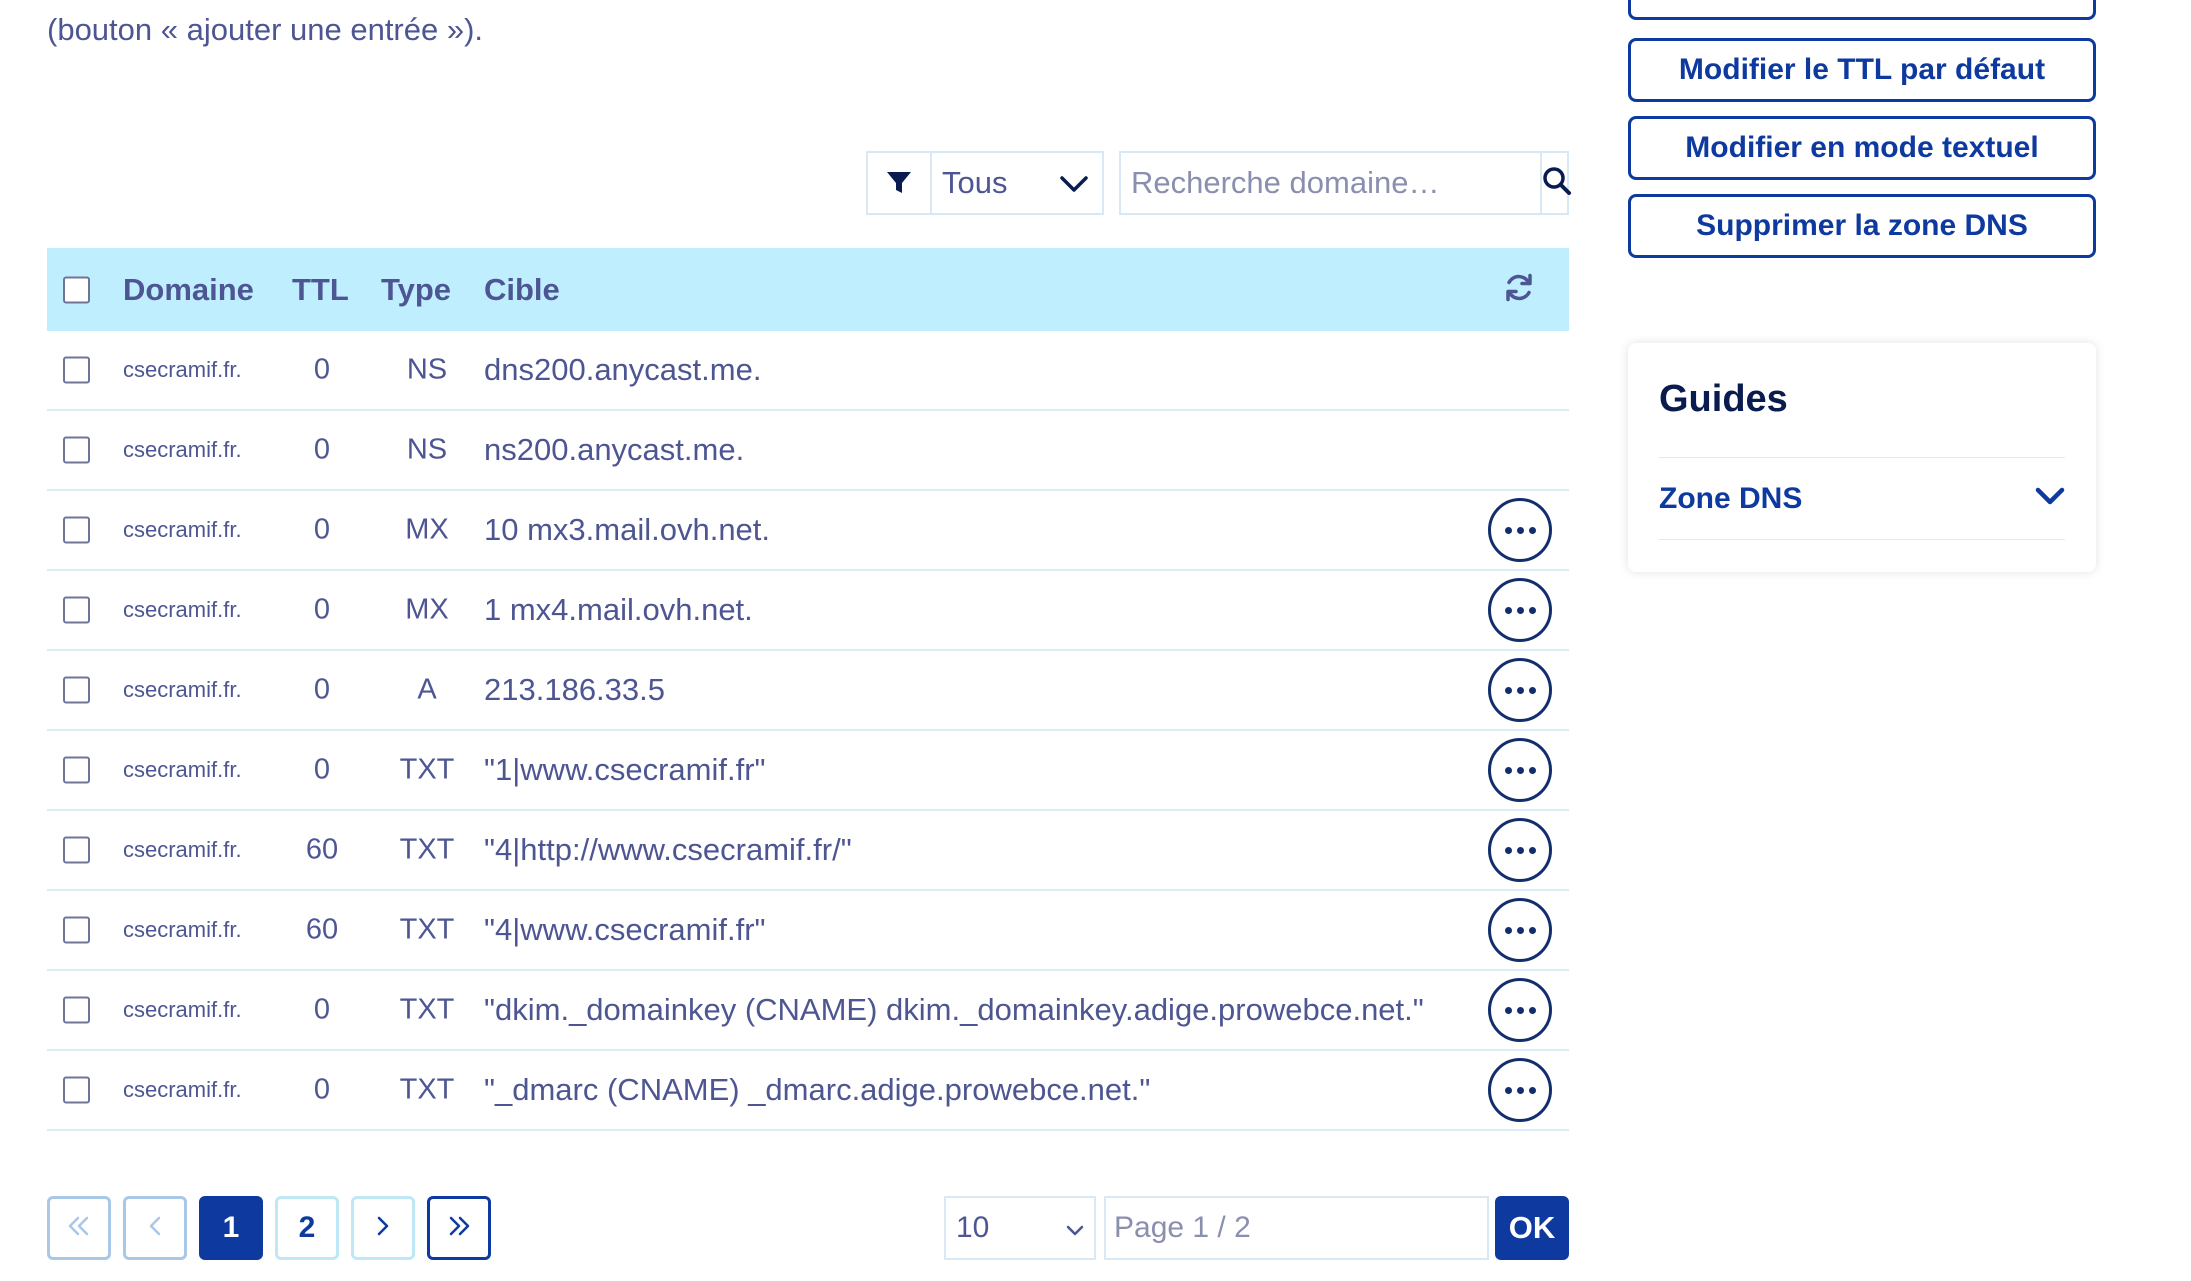 Image resolution: width=2191 pixels, height=1281 pixels. Describe the element at coordinates (975, 182) in the screenshot. I see `type-filter-value: Tous` at that location.